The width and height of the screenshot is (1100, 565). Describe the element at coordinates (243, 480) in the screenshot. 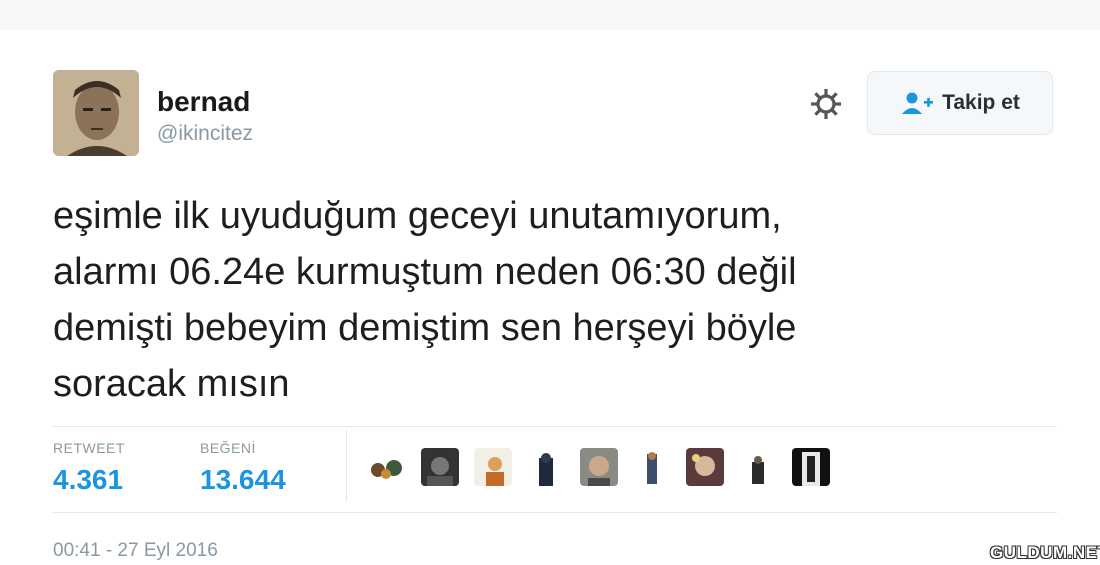

I see `like-count: 13.644` at that location.